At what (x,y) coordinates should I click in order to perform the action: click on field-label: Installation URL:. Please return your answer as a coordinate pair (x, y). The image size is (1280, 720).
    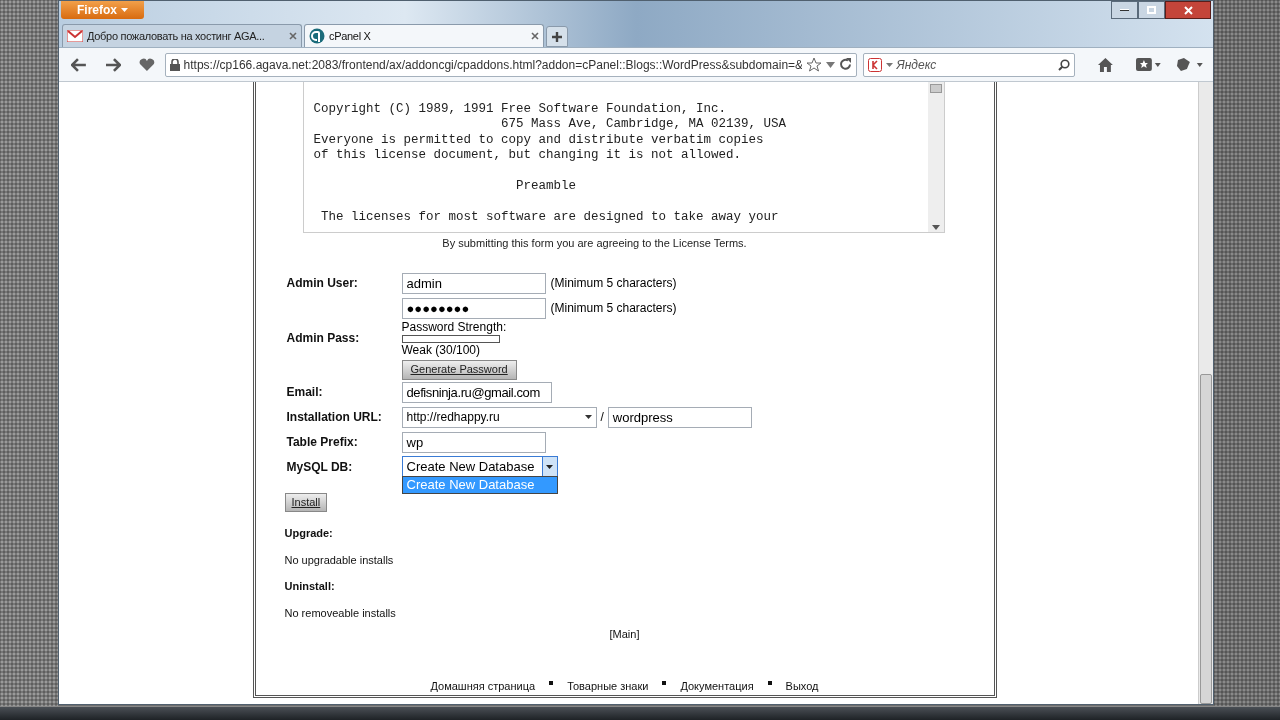
    Looking at the image, I should click on (334, 417).